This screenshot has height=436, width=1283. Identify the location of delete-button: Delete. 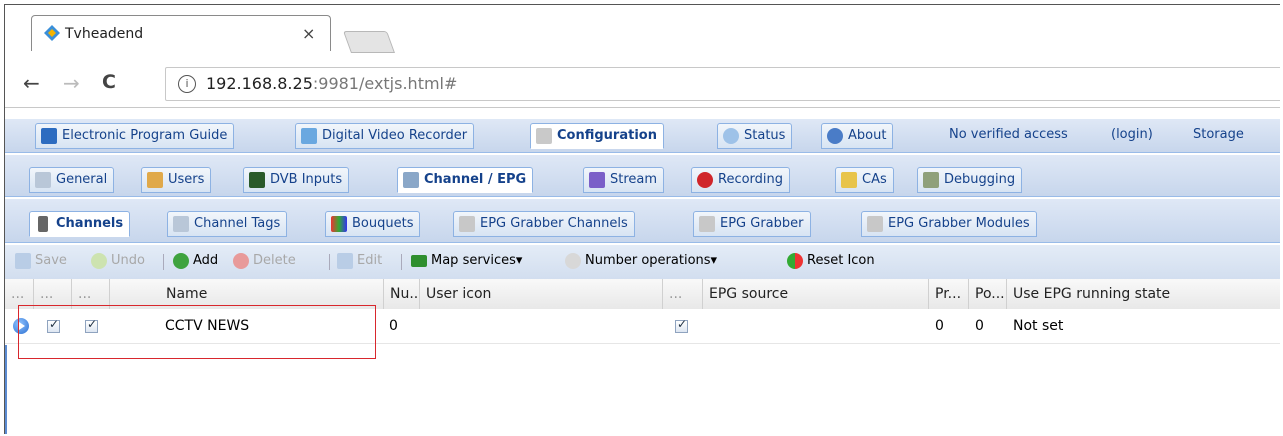
(264, 261).